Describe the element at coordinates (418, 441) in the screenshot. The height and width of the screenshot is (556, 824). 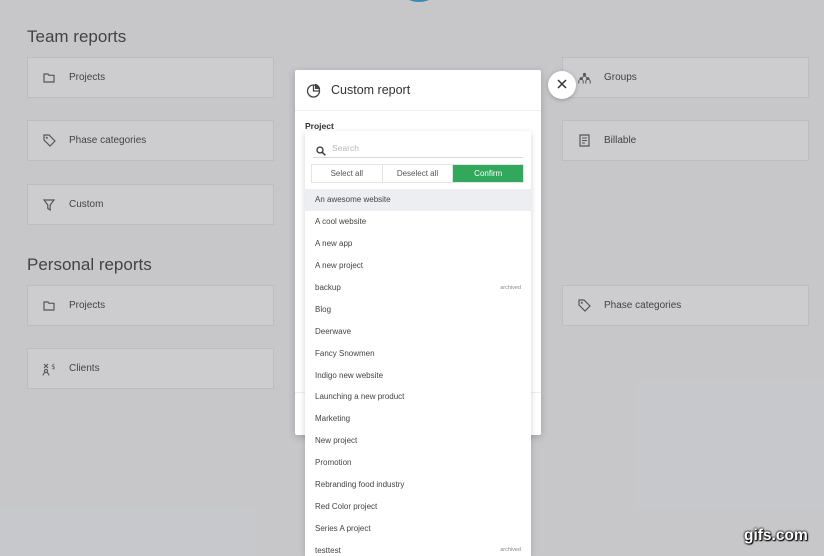
I see `list-item: New project` at that location.